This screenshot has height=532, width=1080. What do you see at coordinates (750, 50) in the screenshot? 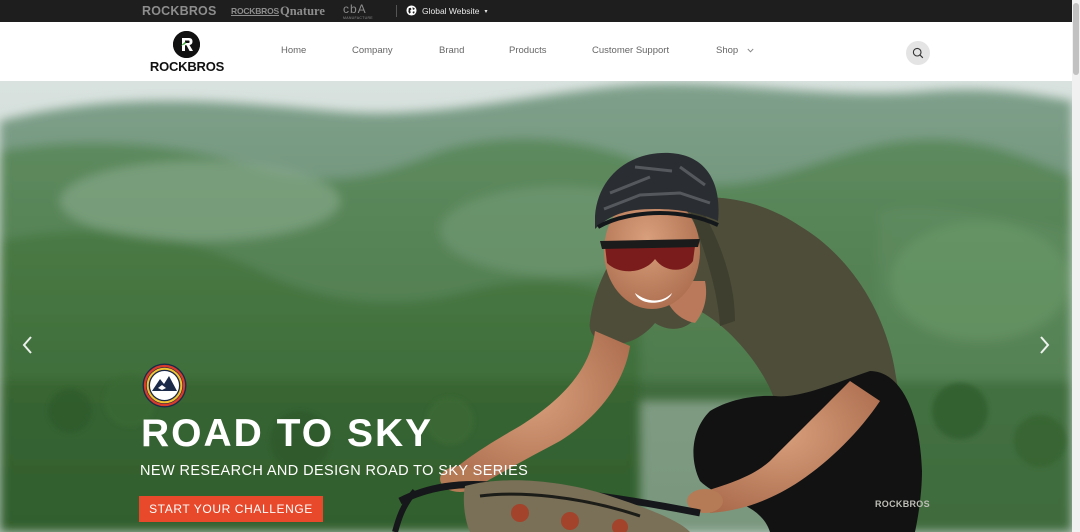
I see `chevron-down-icon` at bounding box center [750, 50].